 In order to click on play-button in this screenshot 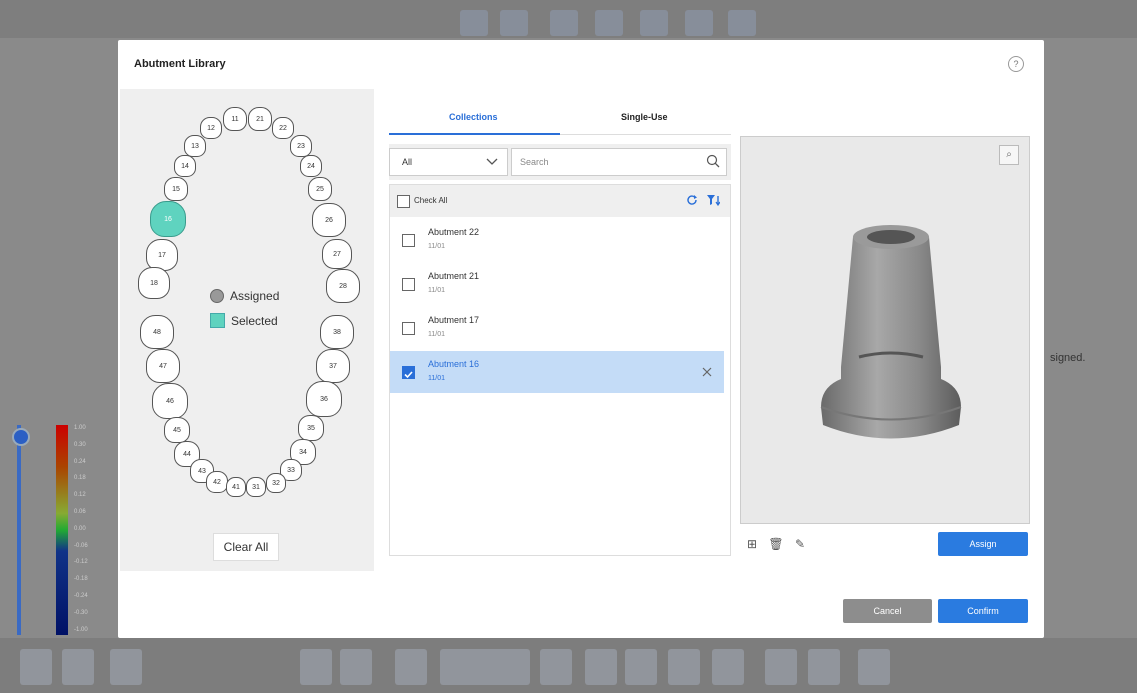, I will do `click(641, 667)`.